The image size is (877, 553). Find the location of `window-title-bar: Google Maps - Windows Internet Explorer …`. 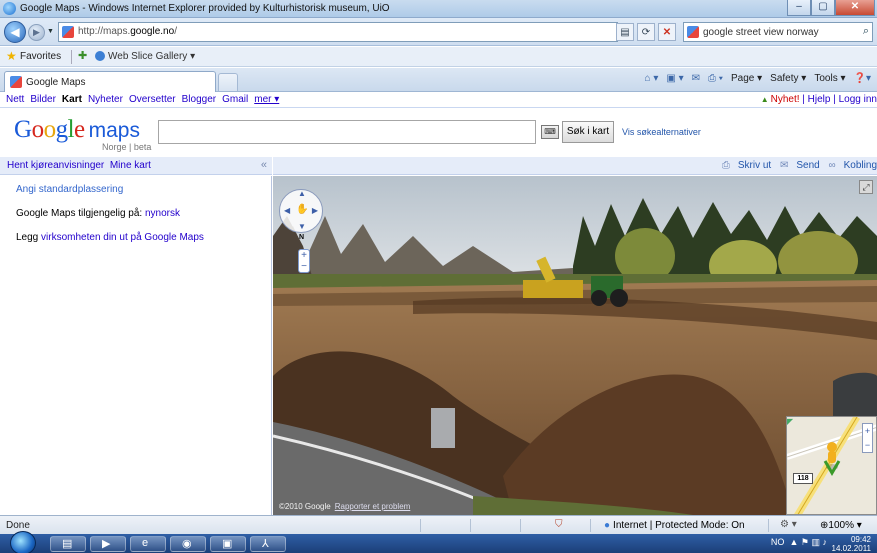

window-title-bar: Google Maps - Windows Internet Explorer … is located at coordinates (438, 9).